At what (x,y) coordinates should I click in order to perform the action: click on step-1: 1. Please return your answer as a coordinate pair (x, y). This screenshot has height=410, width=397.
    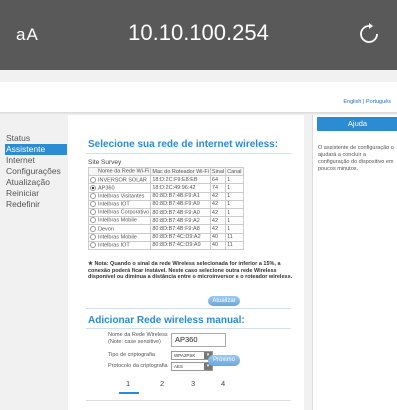
    Looking at the image, I should click on (128, 383).